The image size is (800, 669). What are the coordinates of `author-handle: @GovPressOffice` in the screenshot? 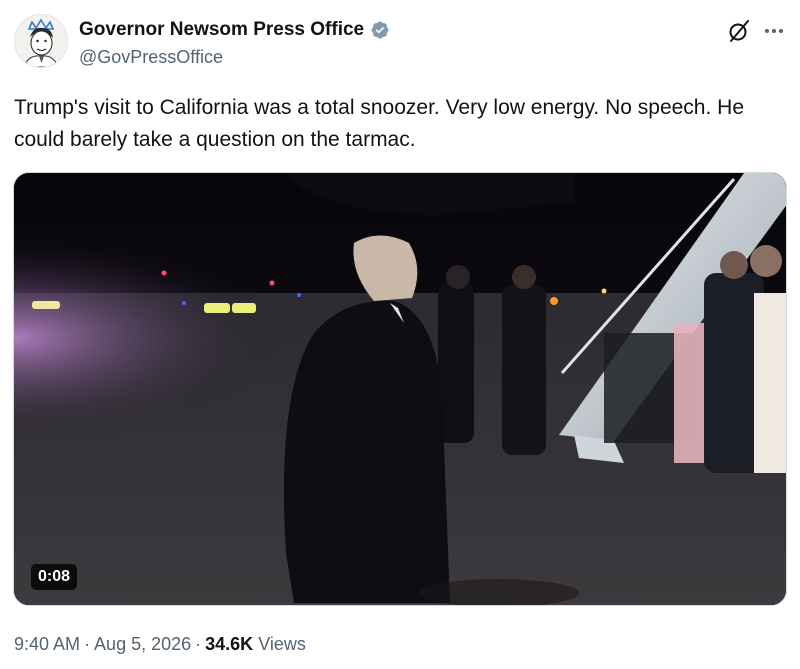 It's located at (151, 57).